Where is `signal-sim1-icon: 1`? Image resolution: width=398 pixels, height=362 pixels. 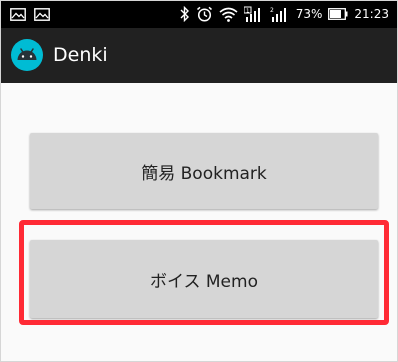
signal-sim1-icon: 1 is located at coordinates (253, 14).